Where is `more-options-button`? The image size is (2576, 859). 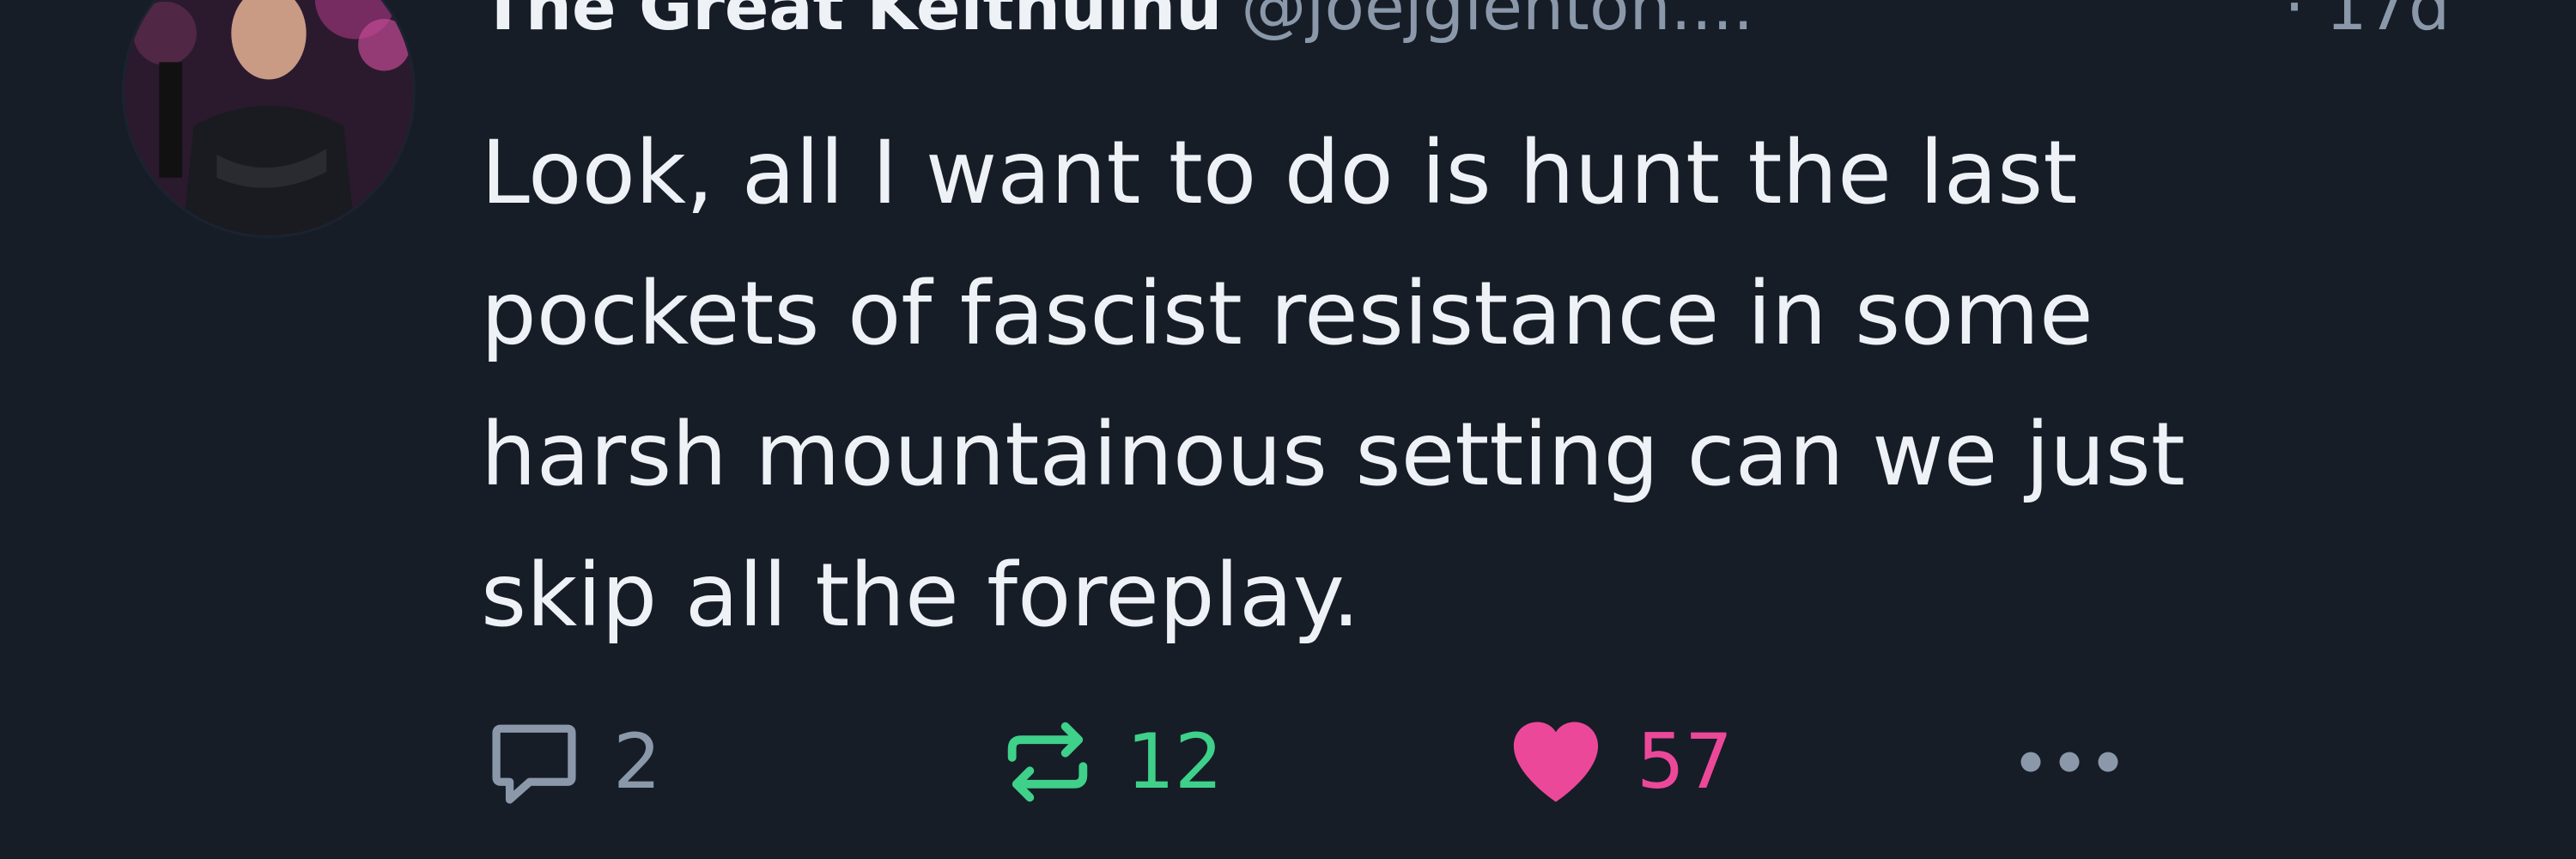 more-options-button is located at coordinates (2069, 762).